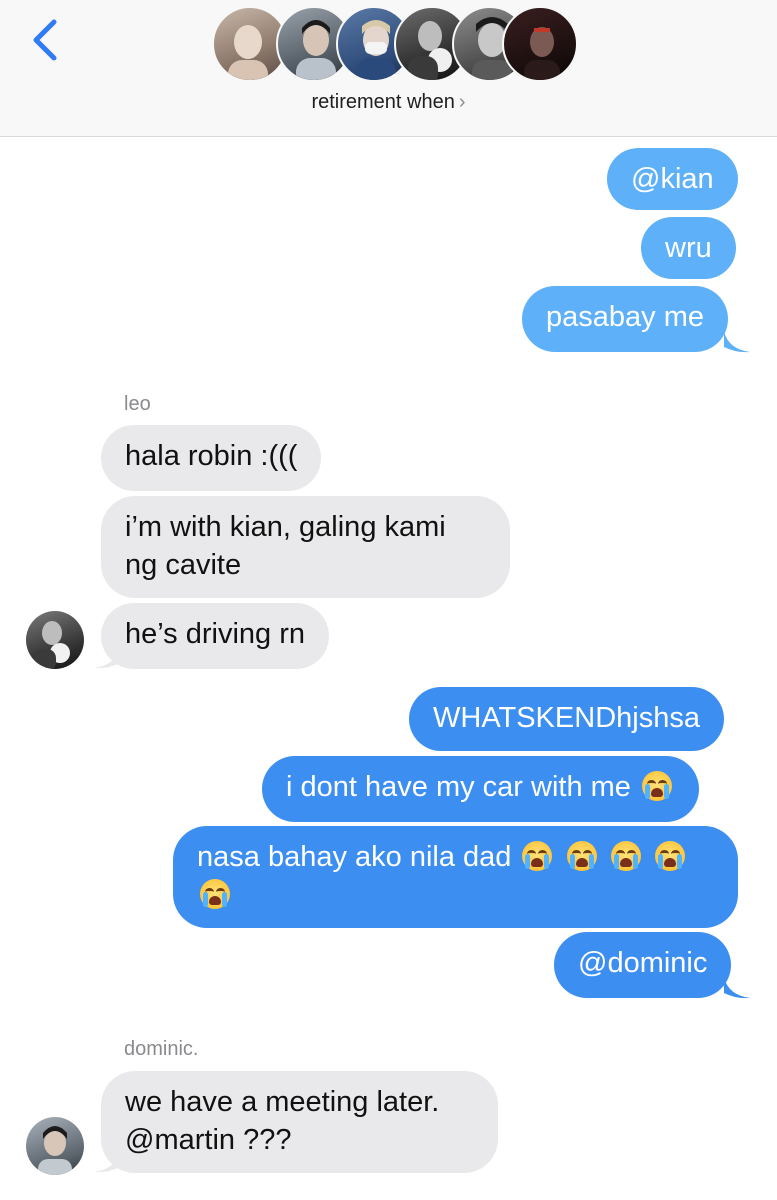 The height and width of the screenshot is (1200, 777). Describe the element at coordinates (455, 877) in the screenshot. I see `message-bubble-outgoing: nasa bahay ako nila dad` at that location.